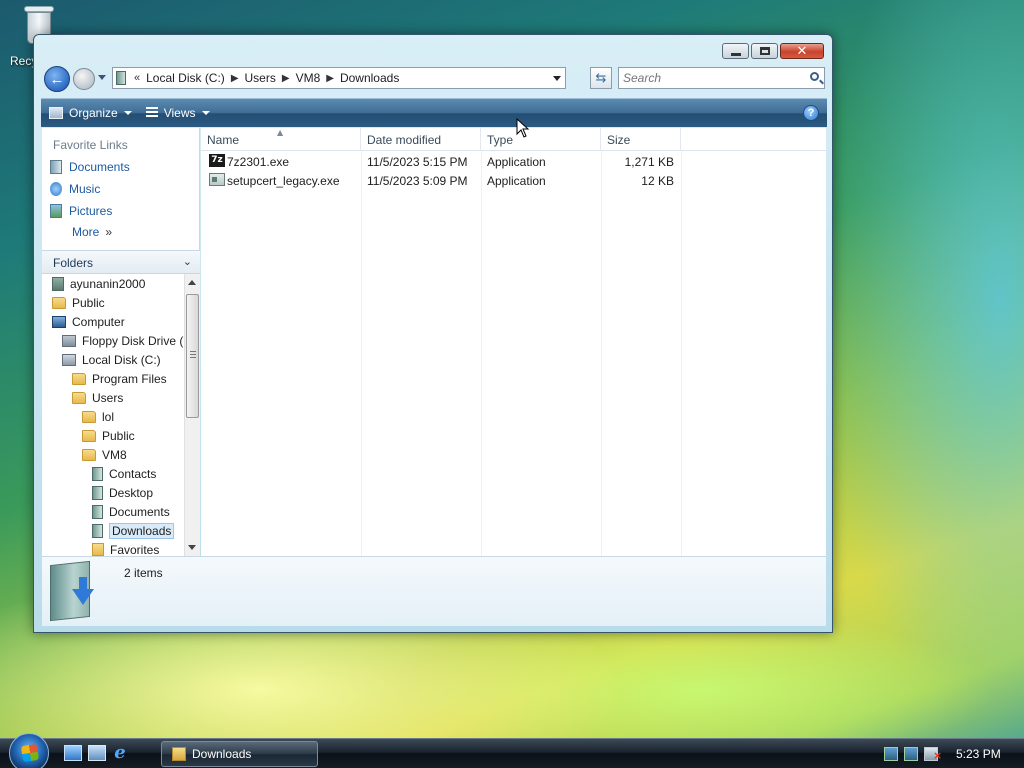 The image size is (1024, 768). I want to click on search-box, so click(721, 78).